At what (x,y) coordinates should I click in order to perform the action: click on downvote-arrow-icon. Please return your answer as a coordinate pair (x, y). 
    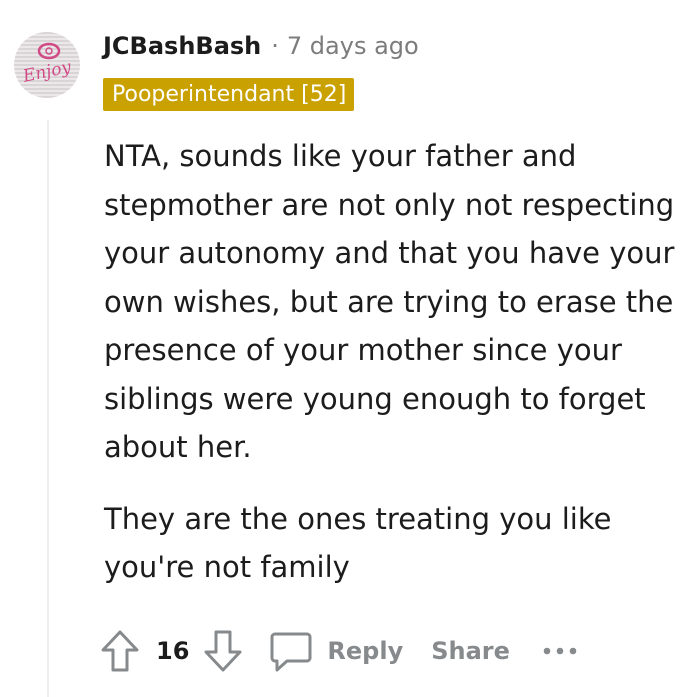
    Looking at the image, I should click on (223, 651).